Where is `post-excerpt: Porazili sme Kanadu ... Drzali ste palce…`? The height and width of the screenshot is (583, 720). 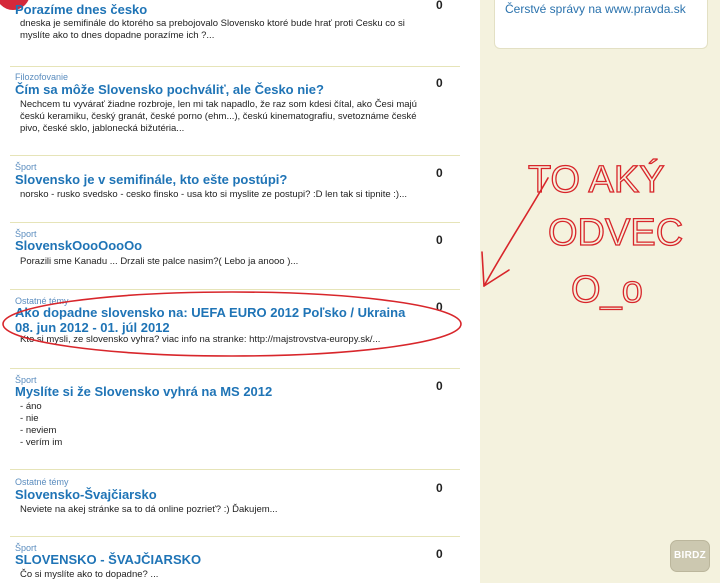 post-excerpt: Porazili sme Kanadu ... Drzali ste palce… is located at coordinates (159, 261).